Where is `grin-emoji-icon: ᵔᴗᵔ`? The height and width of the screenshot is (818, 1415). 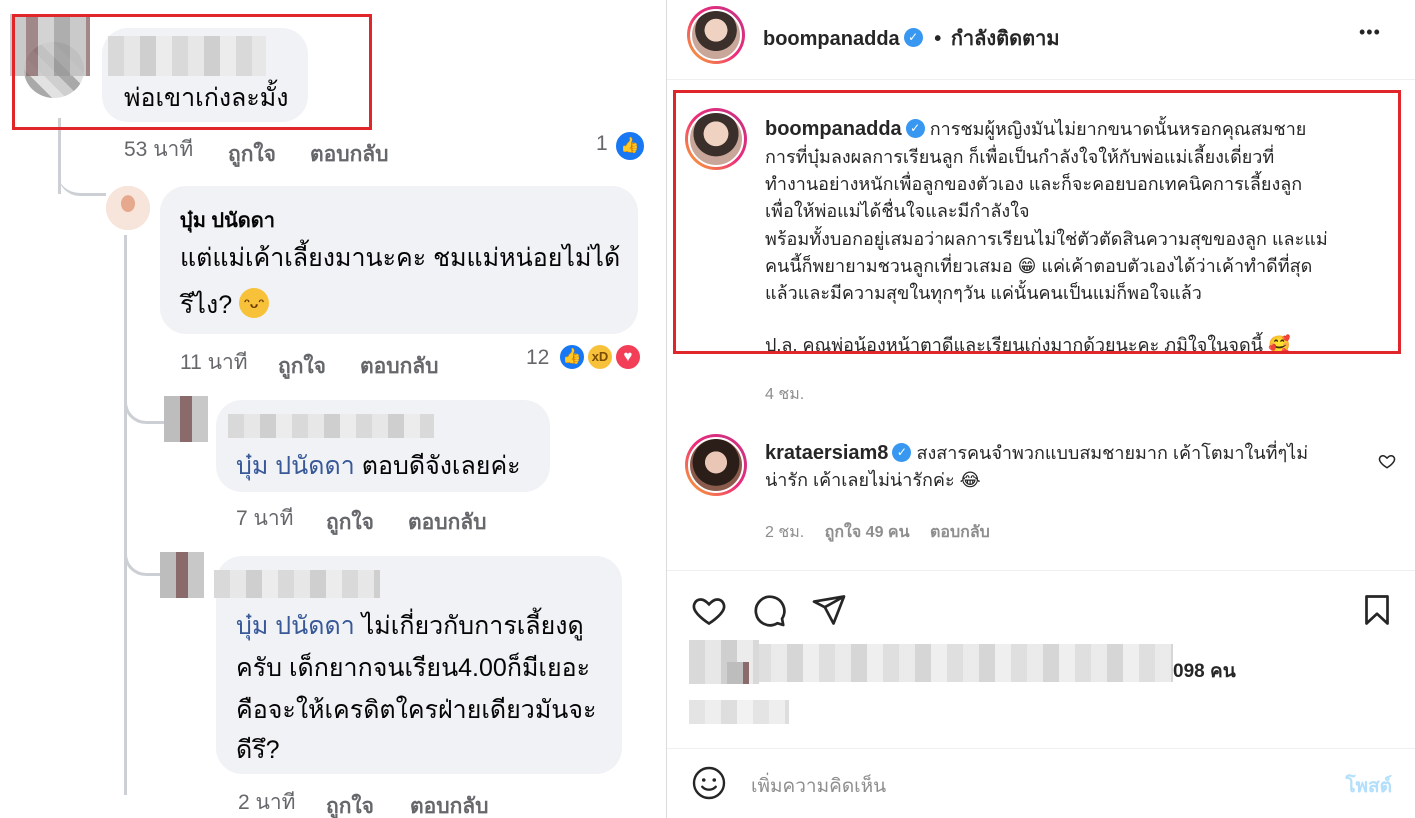 grin-emoji-icon: ᵔᴗᵔ is located at coordinates (254, 303).